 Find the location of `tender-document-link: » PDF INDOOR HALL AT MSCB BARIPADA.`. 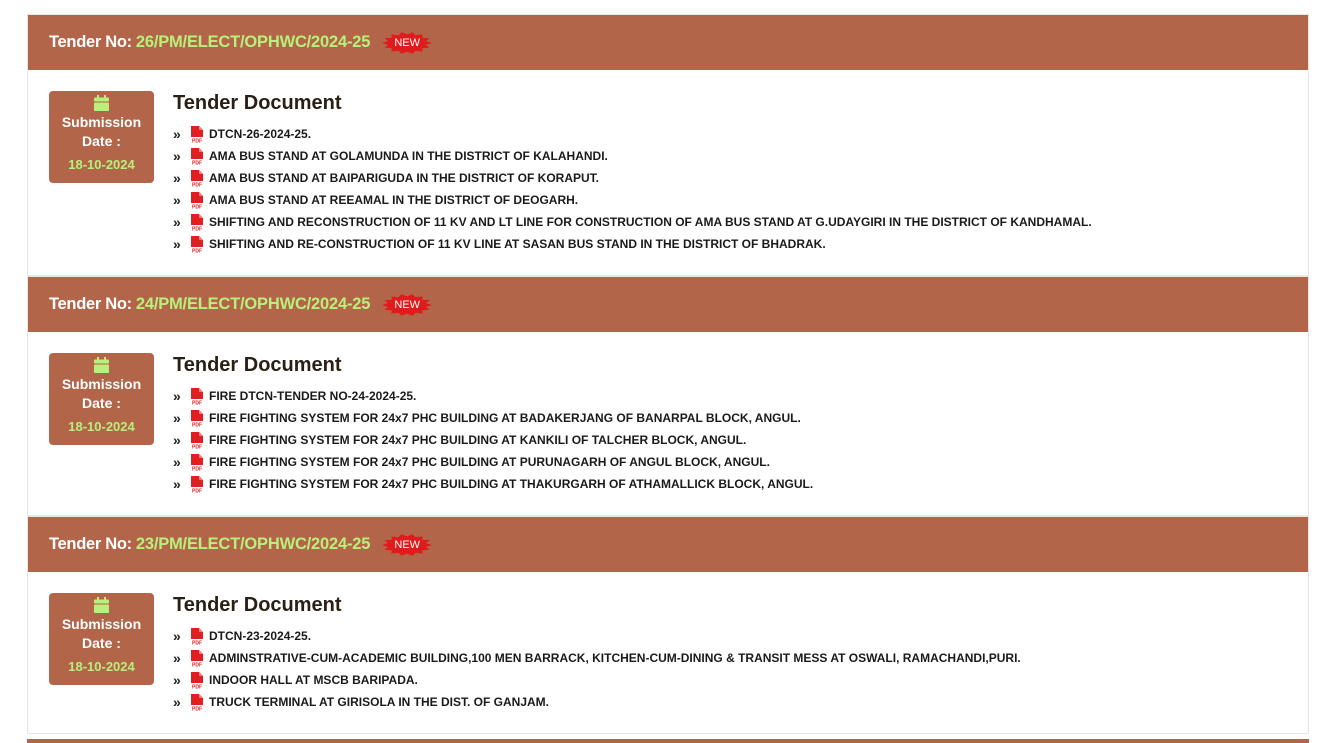

tender-document-link: » PDF INDOOR HALL AT MSCB BARIPADA. is located at coordinates (740, 680).